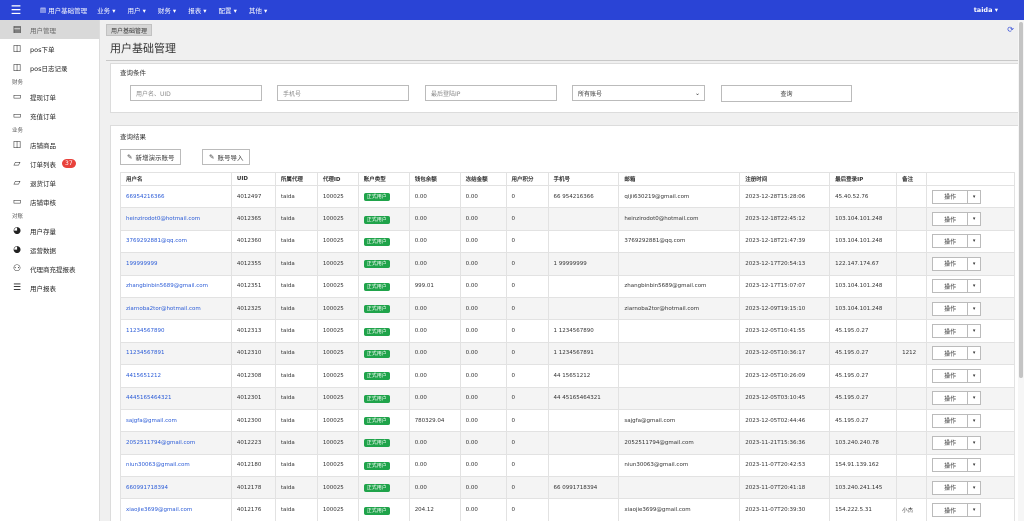  What do you see at coordinates (376, 309) in the screenshot?
I see `account-type-badge: 正式用户` at bounding box center [376, 309].